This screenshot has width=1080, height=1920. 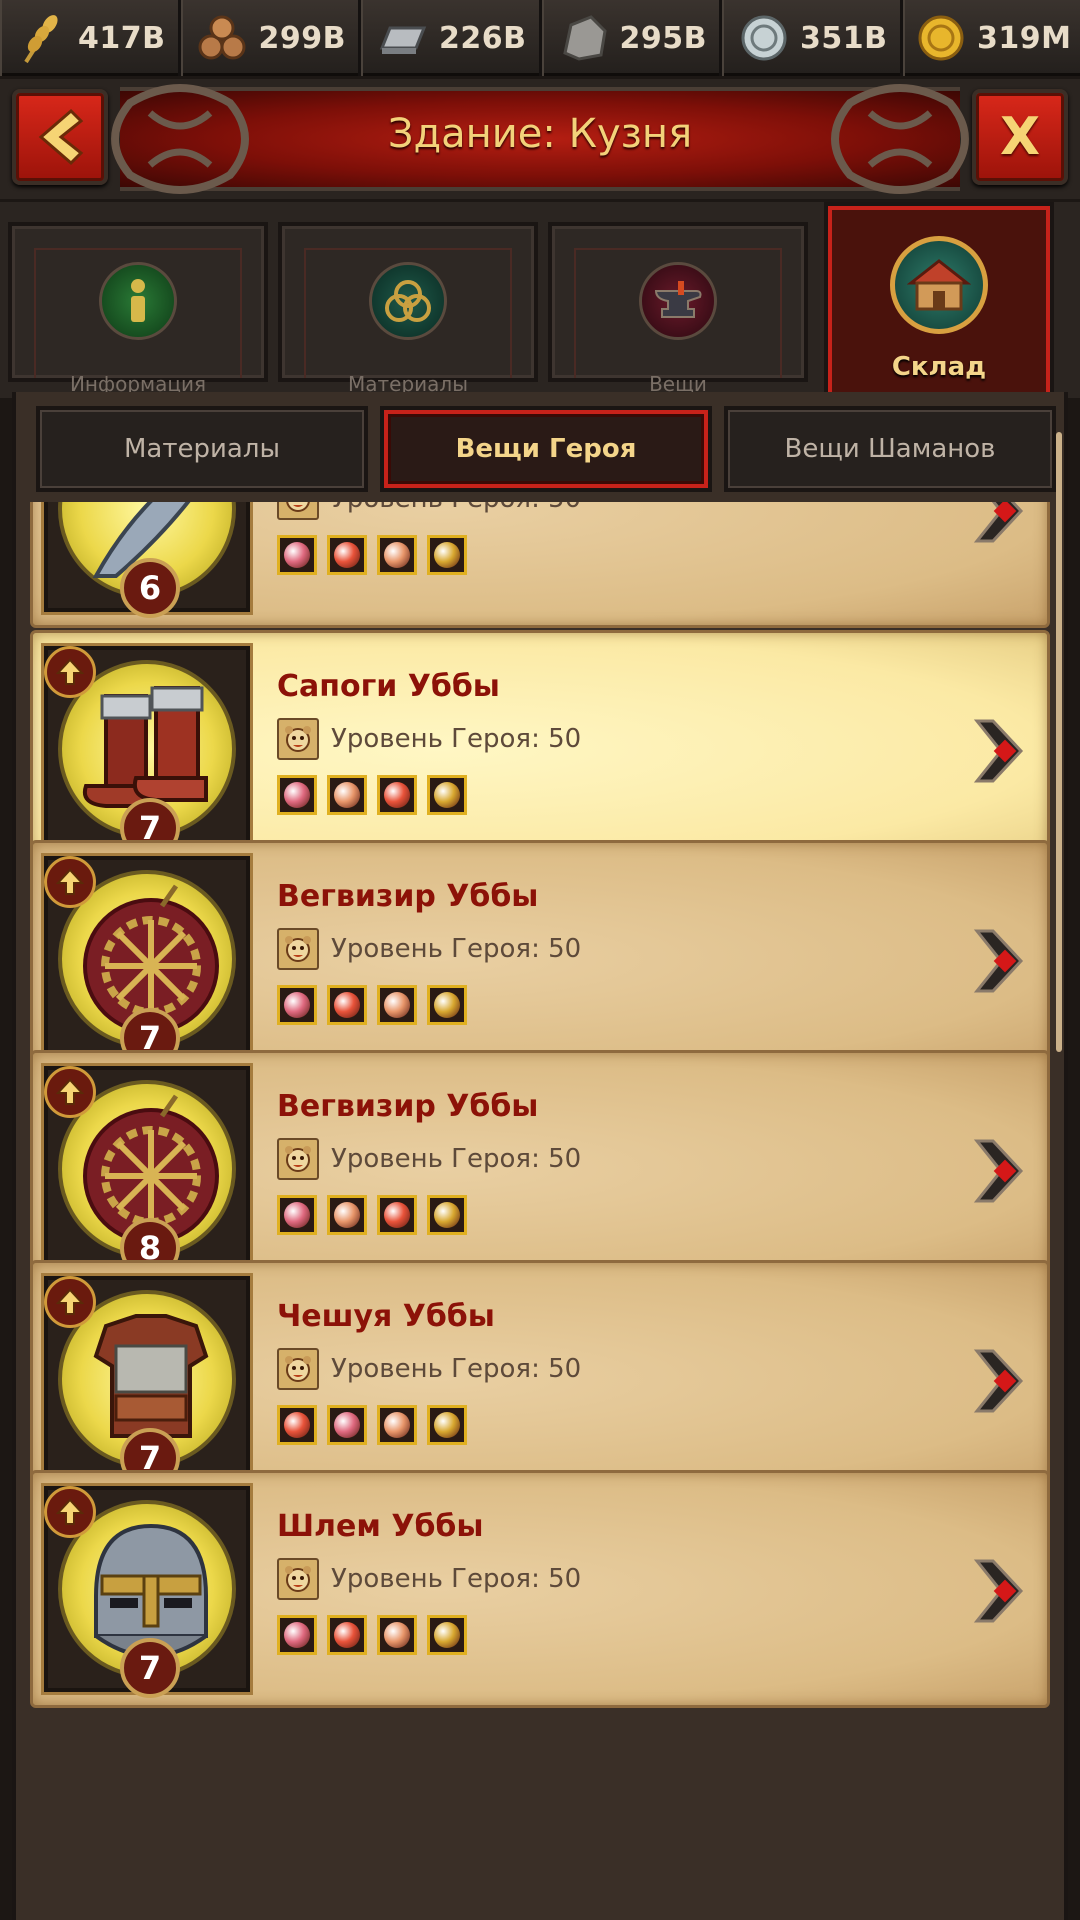 What do you see at coordinates (150, 588) in the screenshot?
I see `item-level-badge: 6` at bounding box center [150, 588].